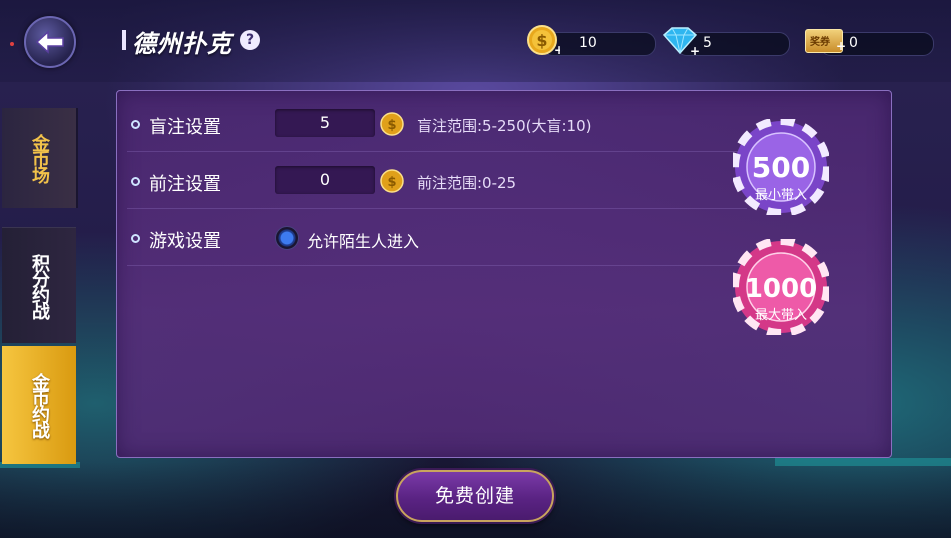 The image size is (951, 538). I want to click on max-buyin-caption: 最大带入, so click(781, 315).